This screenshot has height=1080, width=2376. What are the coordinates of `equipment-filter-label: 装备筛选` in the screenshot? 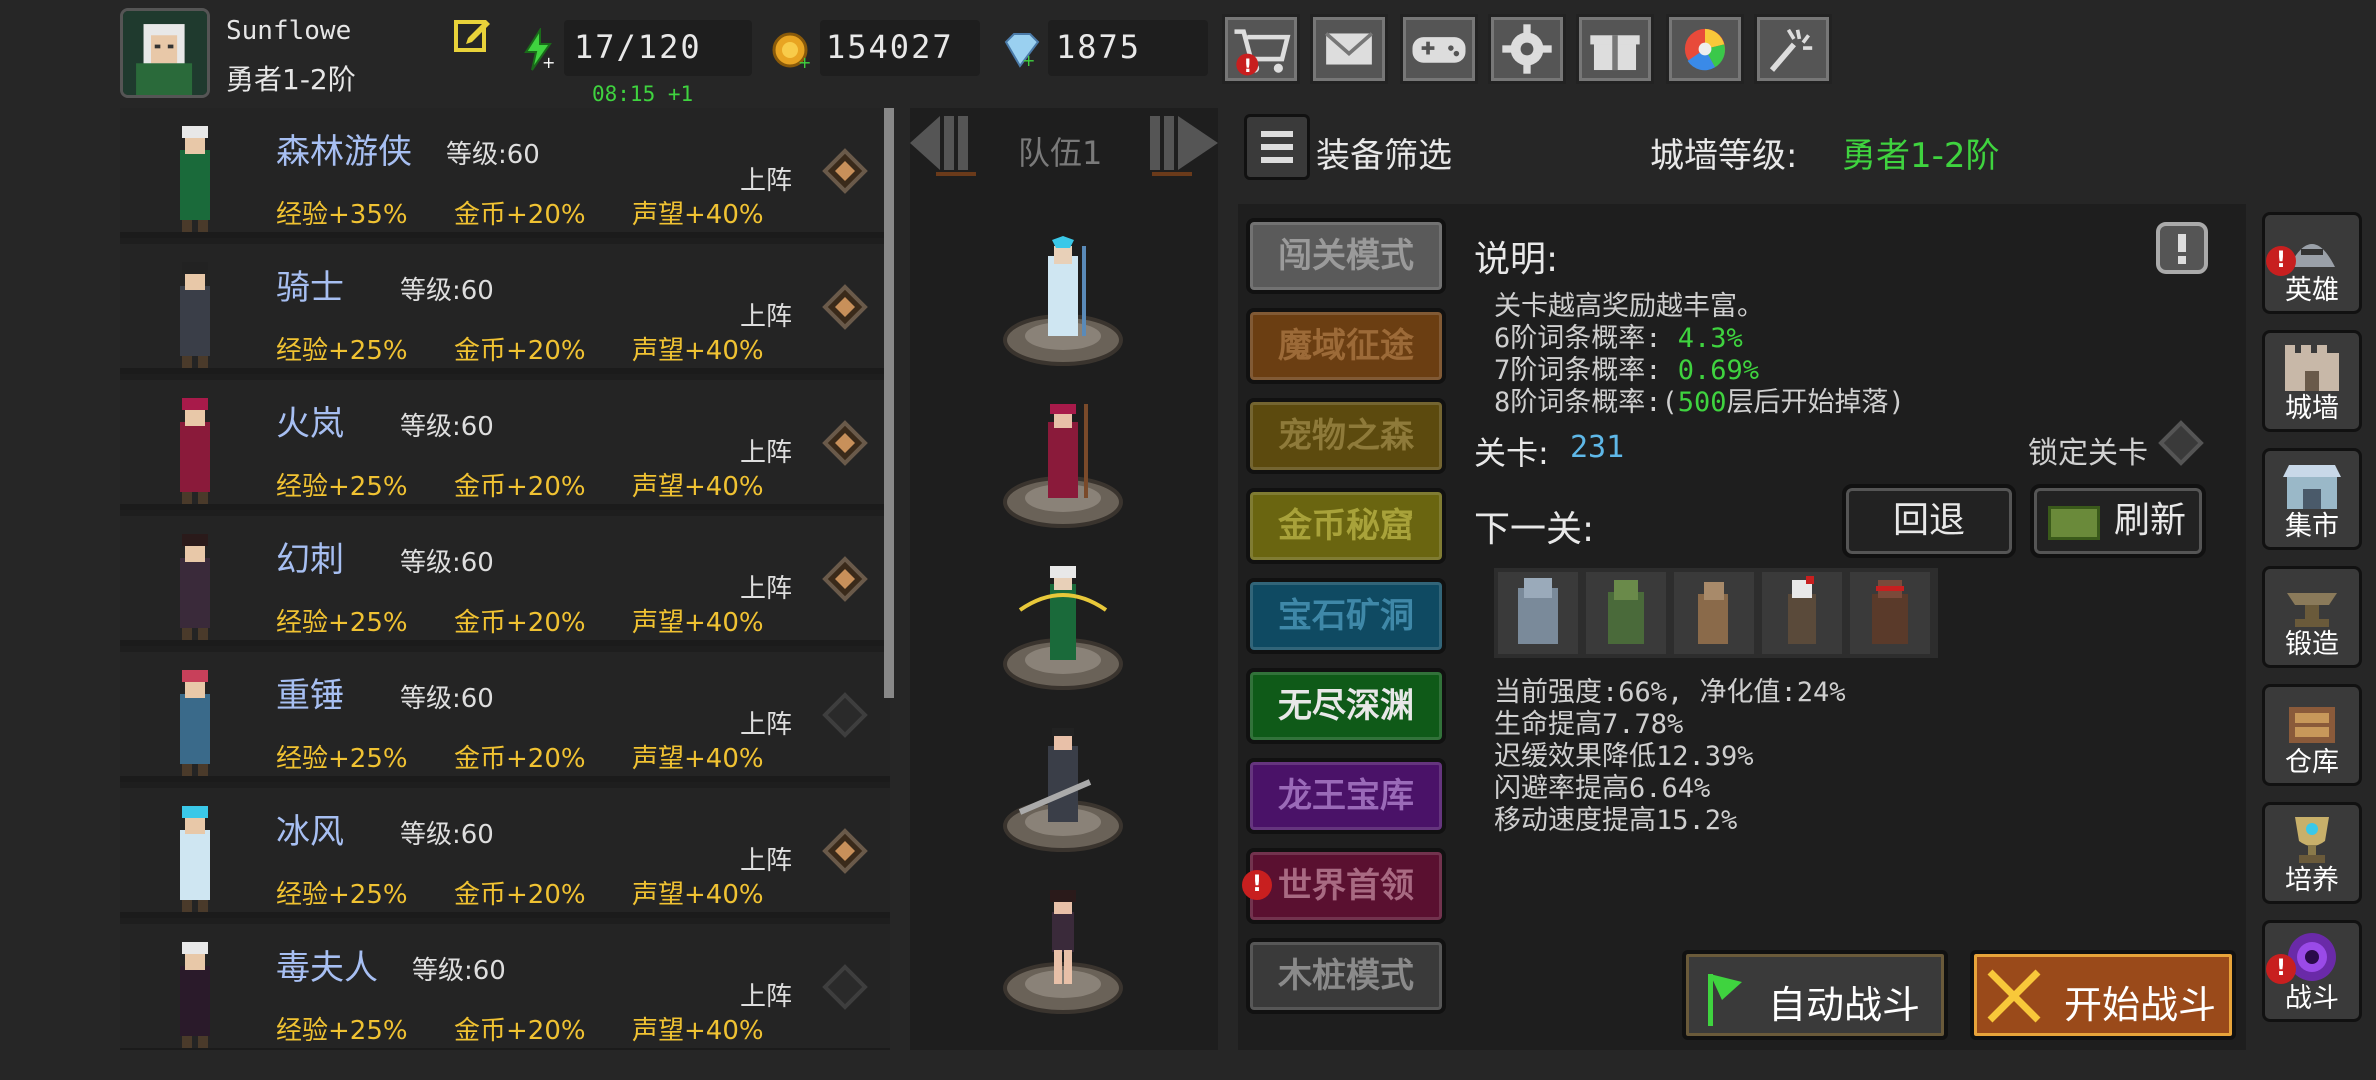 It's located at (1384, 152).